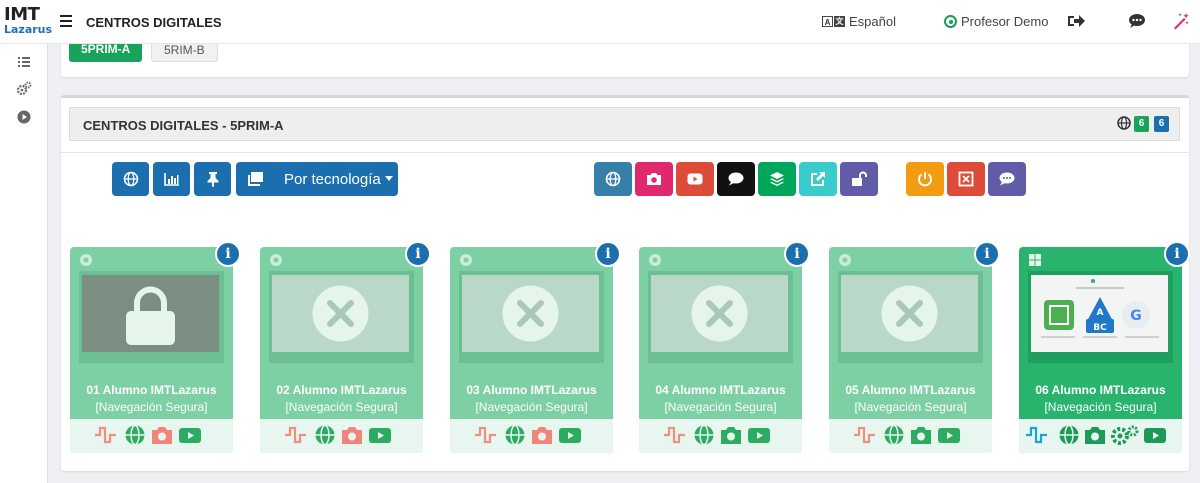 The width and height of the screenshot is (1200, 483). What do you see at coordinates (1007, 179) in the screenshot?
I see `chat-button` at bounding box center [1007, 179].